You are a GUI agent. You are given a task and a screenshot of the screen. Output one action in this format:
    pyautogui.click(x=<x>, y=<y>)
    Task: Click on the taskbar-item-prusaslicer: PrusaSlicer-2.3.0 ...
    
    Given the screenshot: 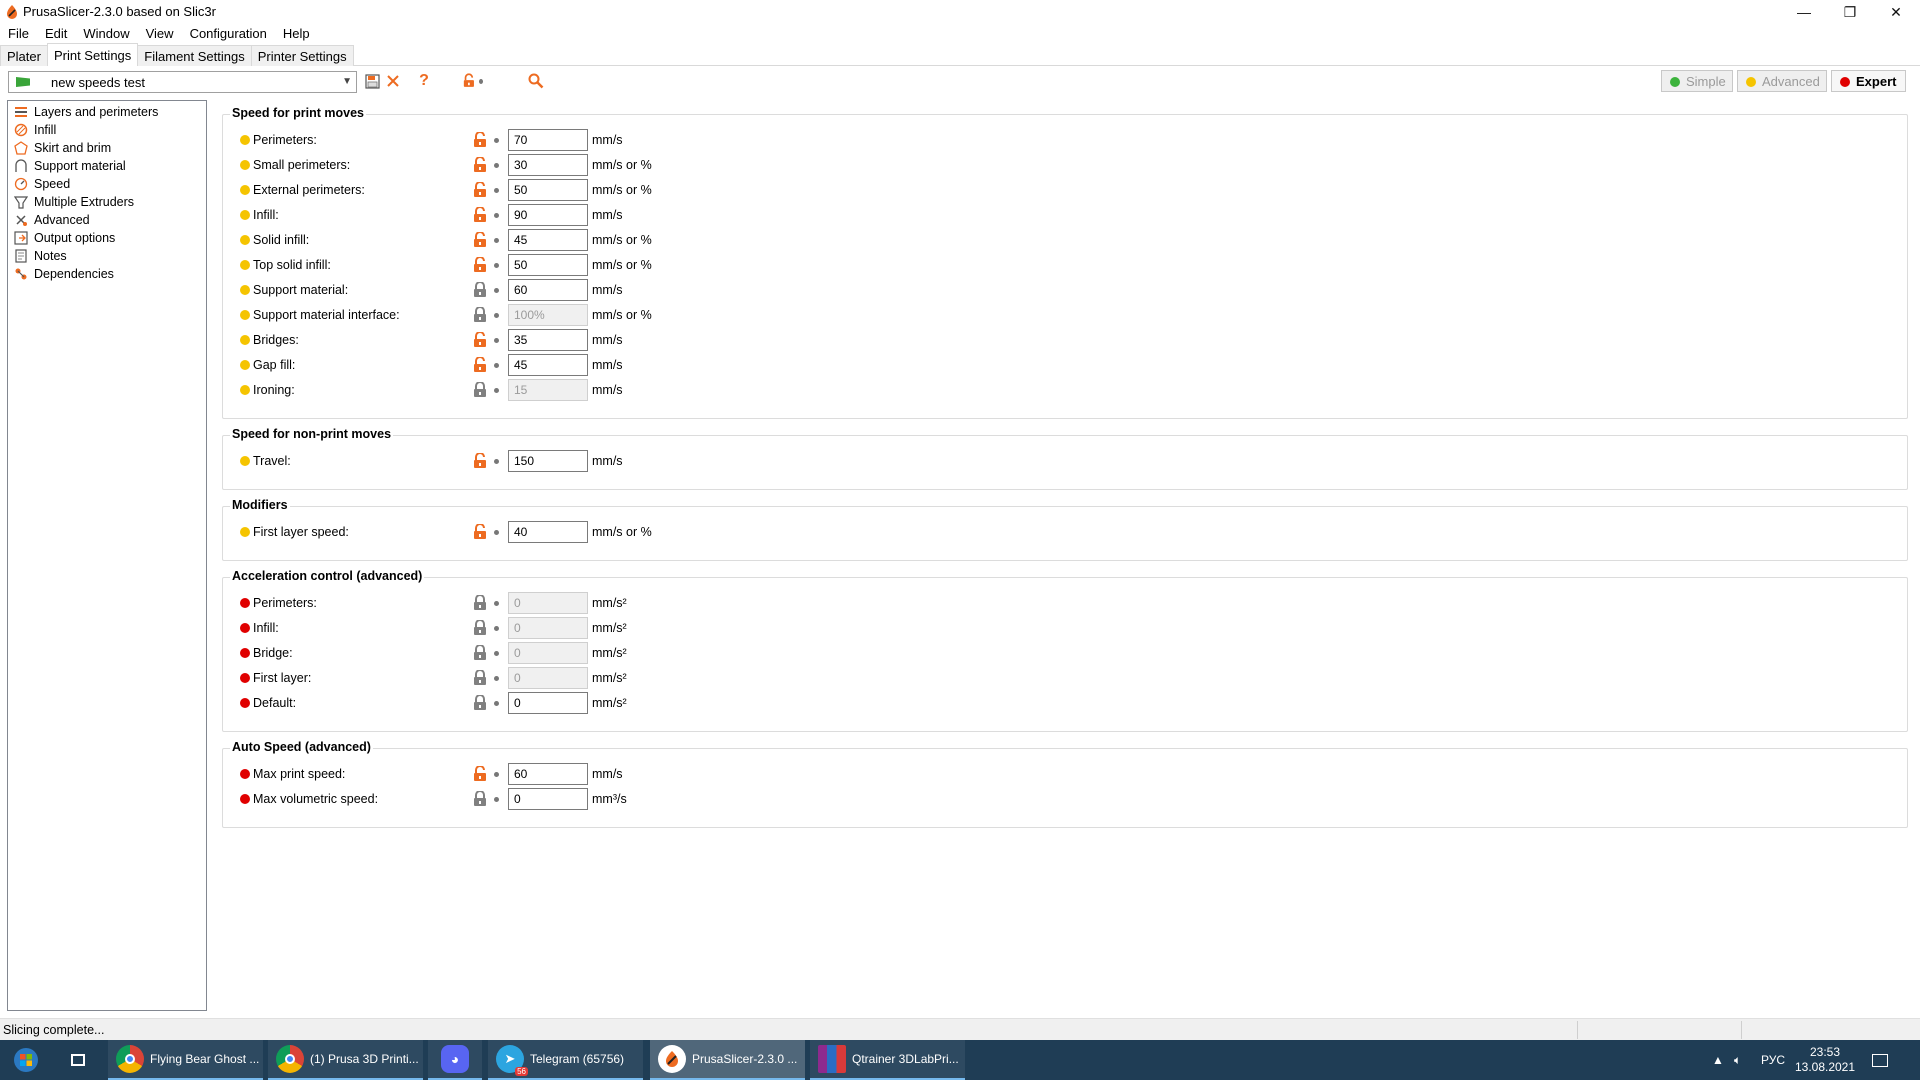 What is the action you would take?
    pyautogui.click(x=727, y=1060)
    